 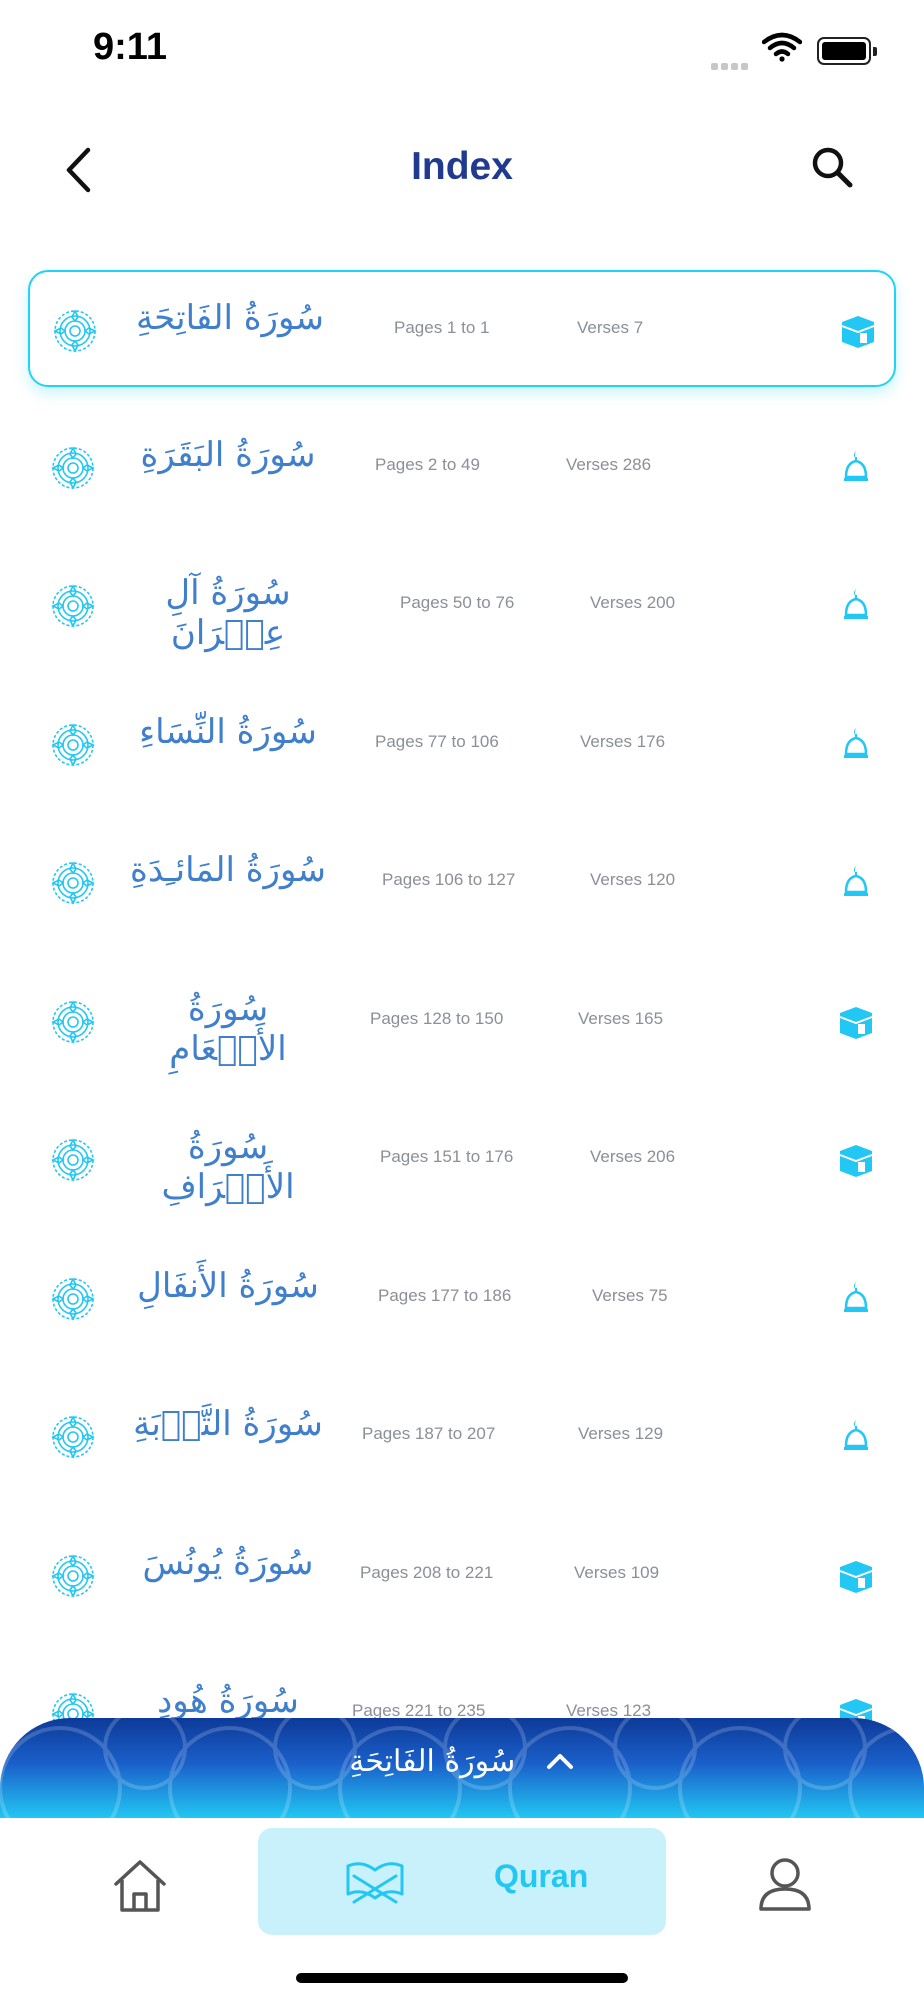 I want to click on surah-name: سُورَةُ الأَنفَالِ, so click(x=228, y=1285).